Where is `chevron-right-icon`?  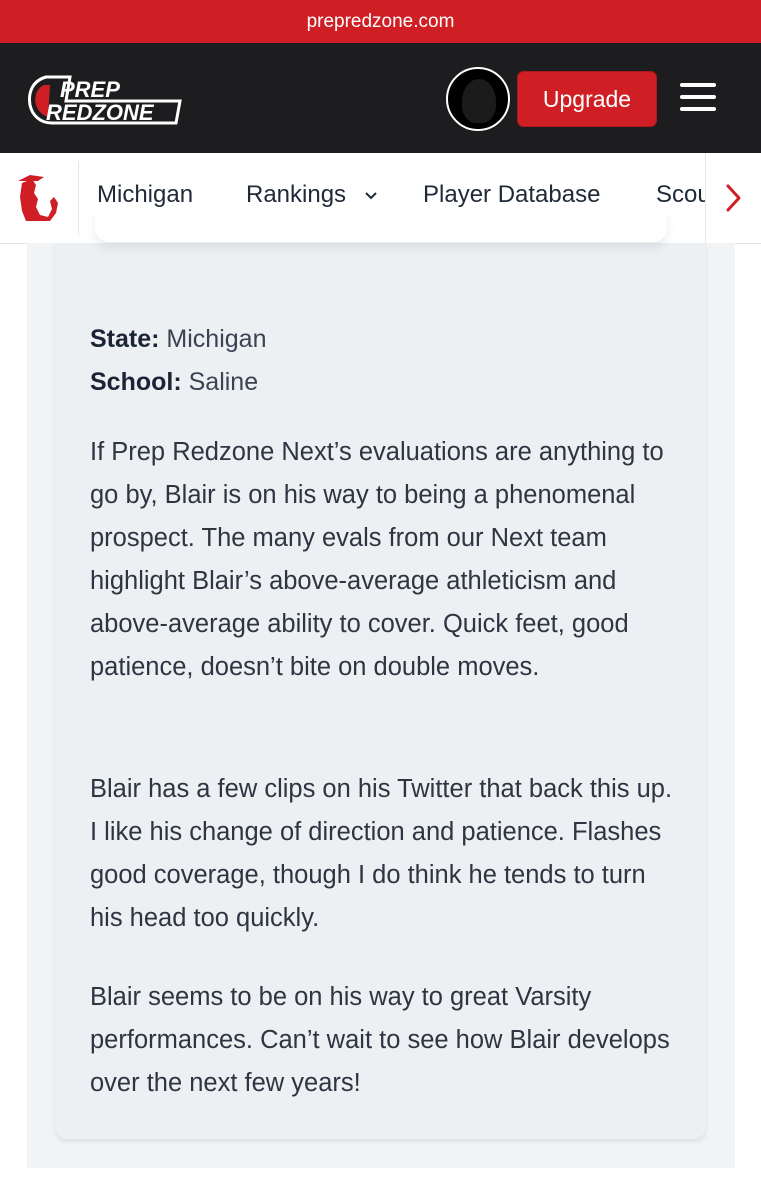 chevron-right-icon is located at coordinates (733, 198).